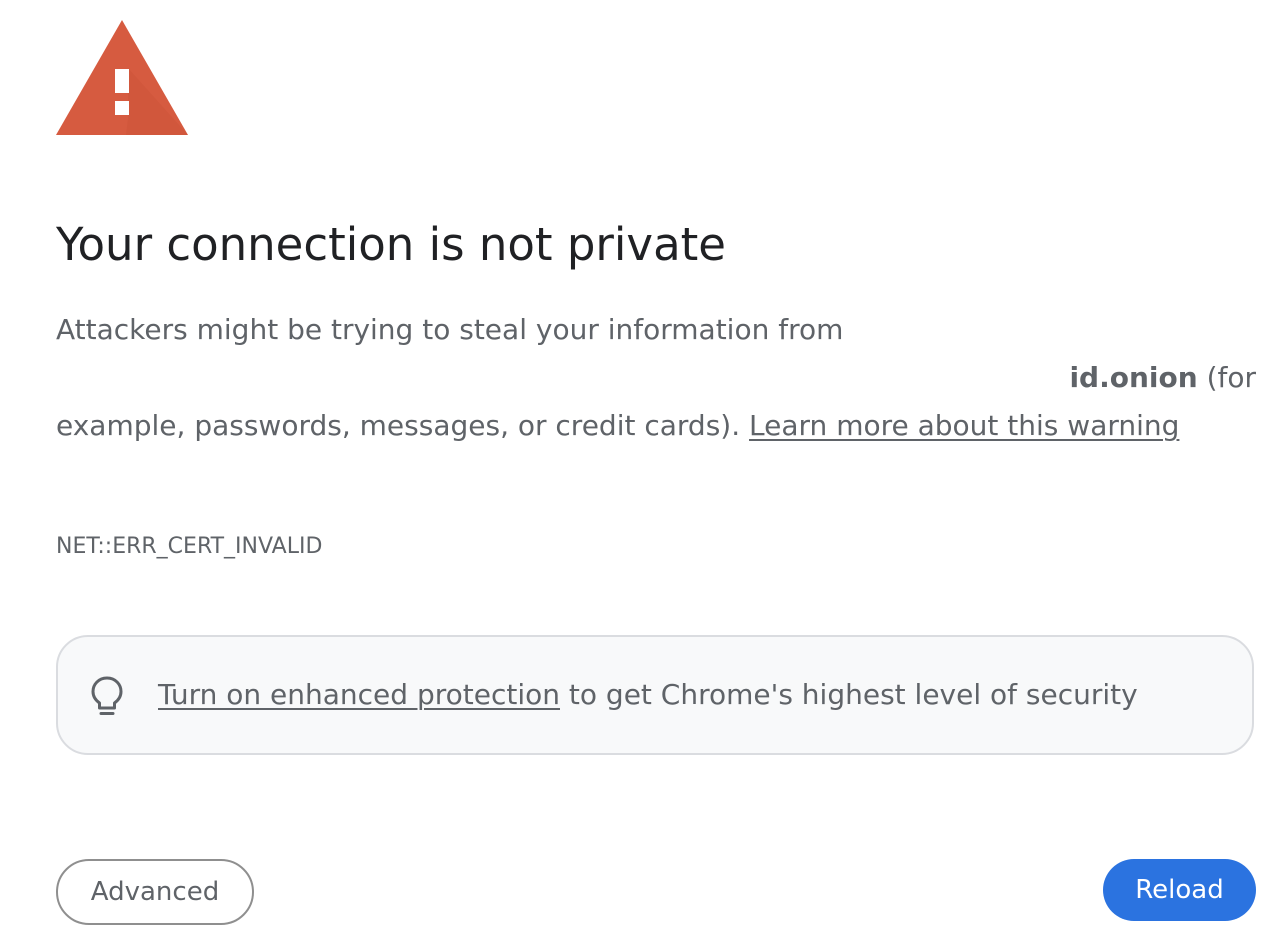 The height and width of the screenshot is (934, 1274). Describe the element at coordinates (391, 244) in the screenshot. I see `page-title: Your connection is not private` at that location.